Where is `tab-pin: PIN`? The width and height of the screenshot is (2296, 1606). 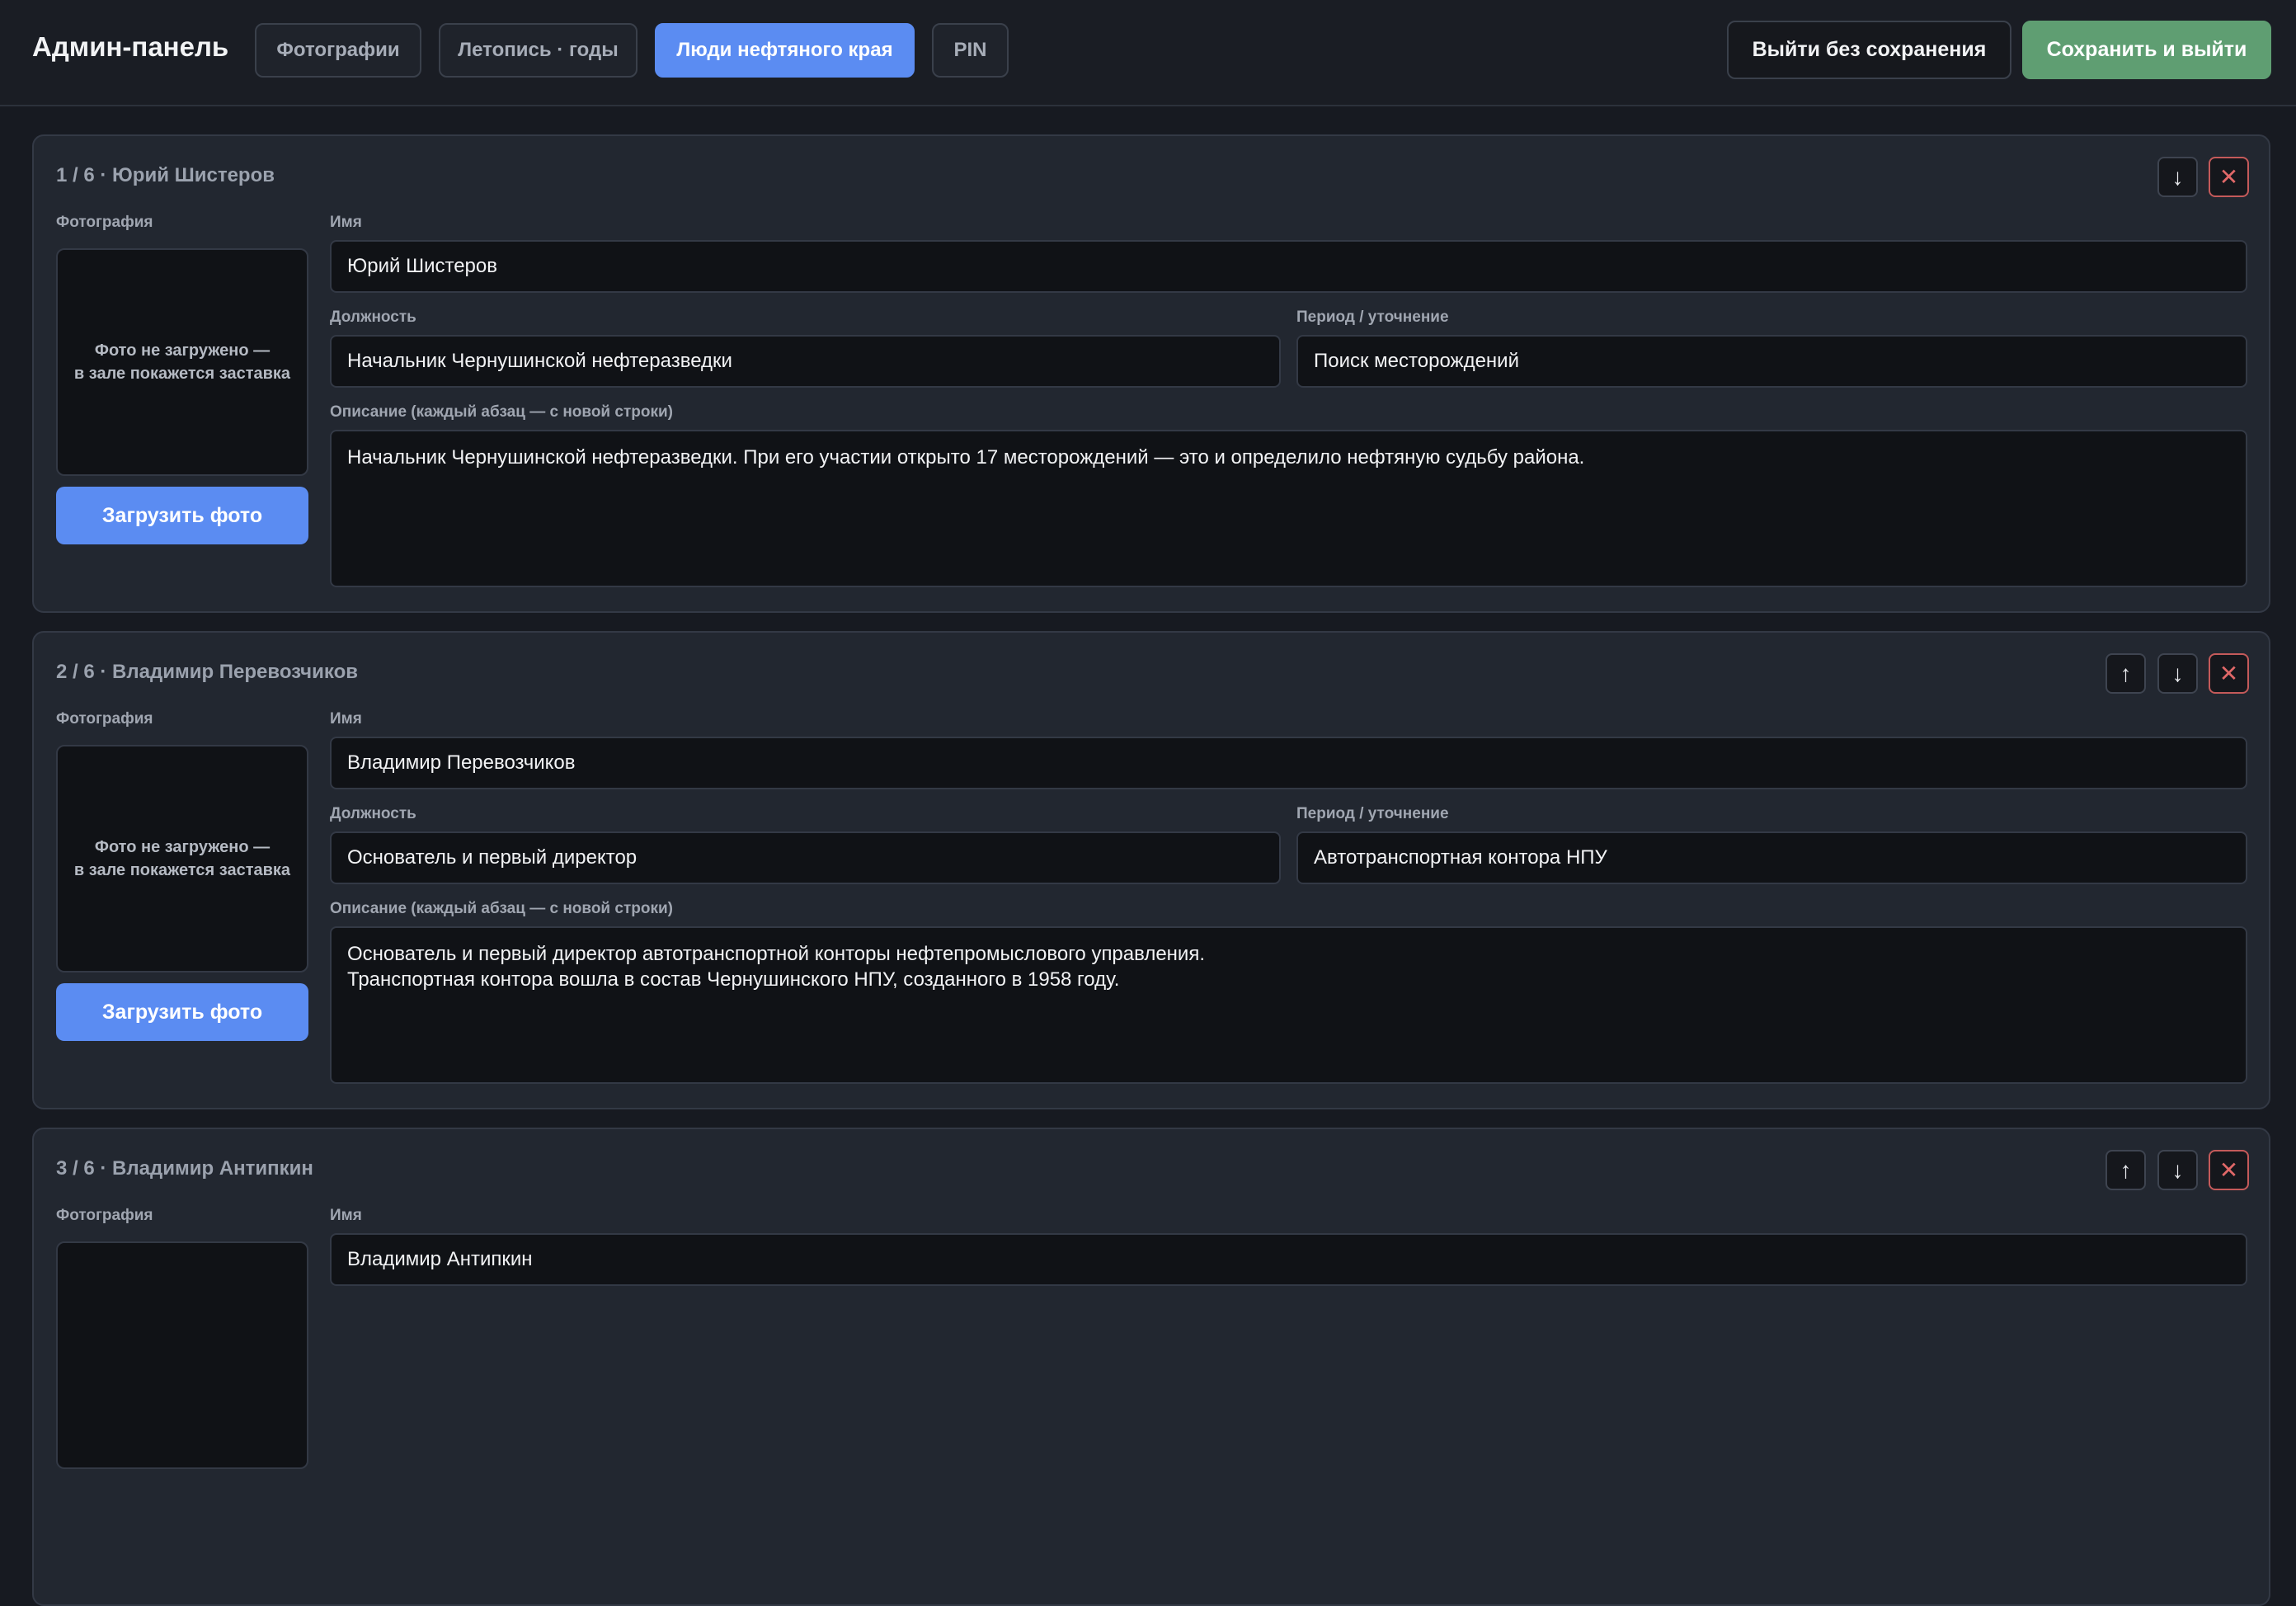
tab-pin: PIN is located at coordinates (970, 50).